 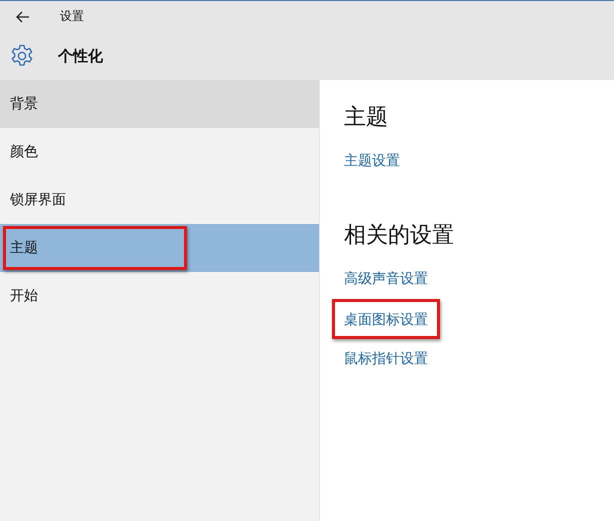 What do you see at coordinates (386, 359) in the screenshot?
I see `settings-link: 鼠标指针设置` at bounding box center [386, 359].